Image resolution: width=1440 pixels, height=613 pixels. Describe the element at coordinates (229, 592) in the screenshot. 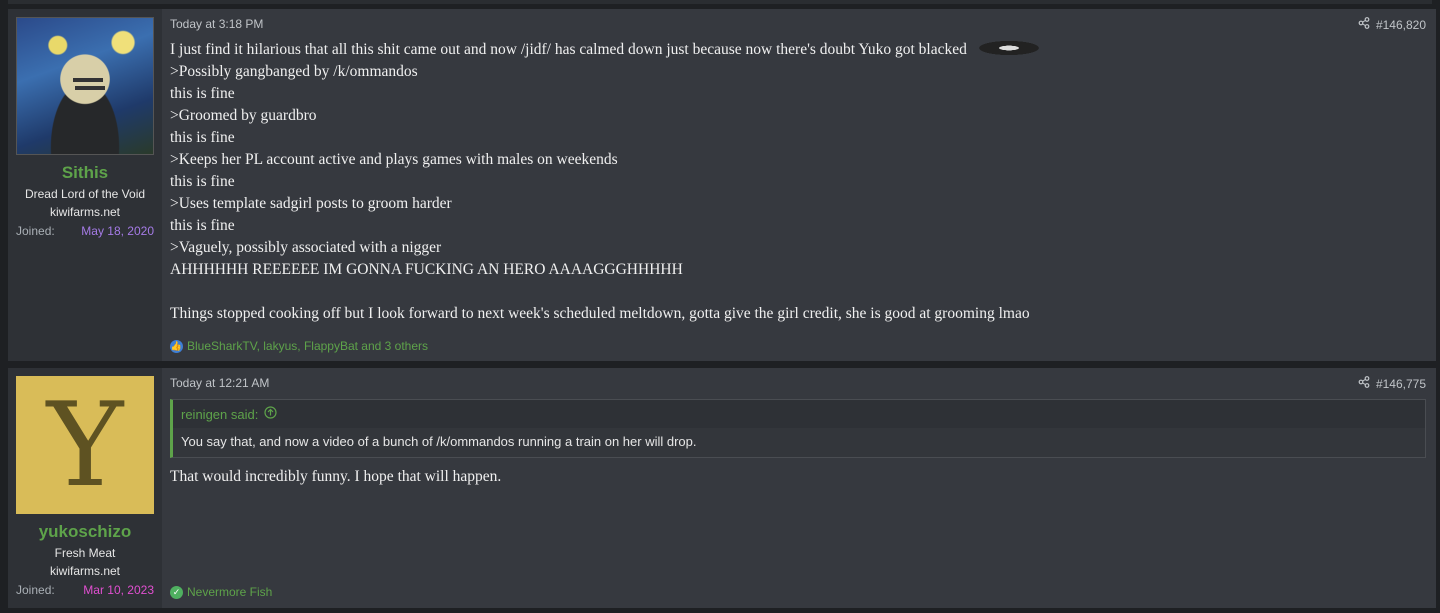

I see `trophy-label: Nevermore Fish` at that location.